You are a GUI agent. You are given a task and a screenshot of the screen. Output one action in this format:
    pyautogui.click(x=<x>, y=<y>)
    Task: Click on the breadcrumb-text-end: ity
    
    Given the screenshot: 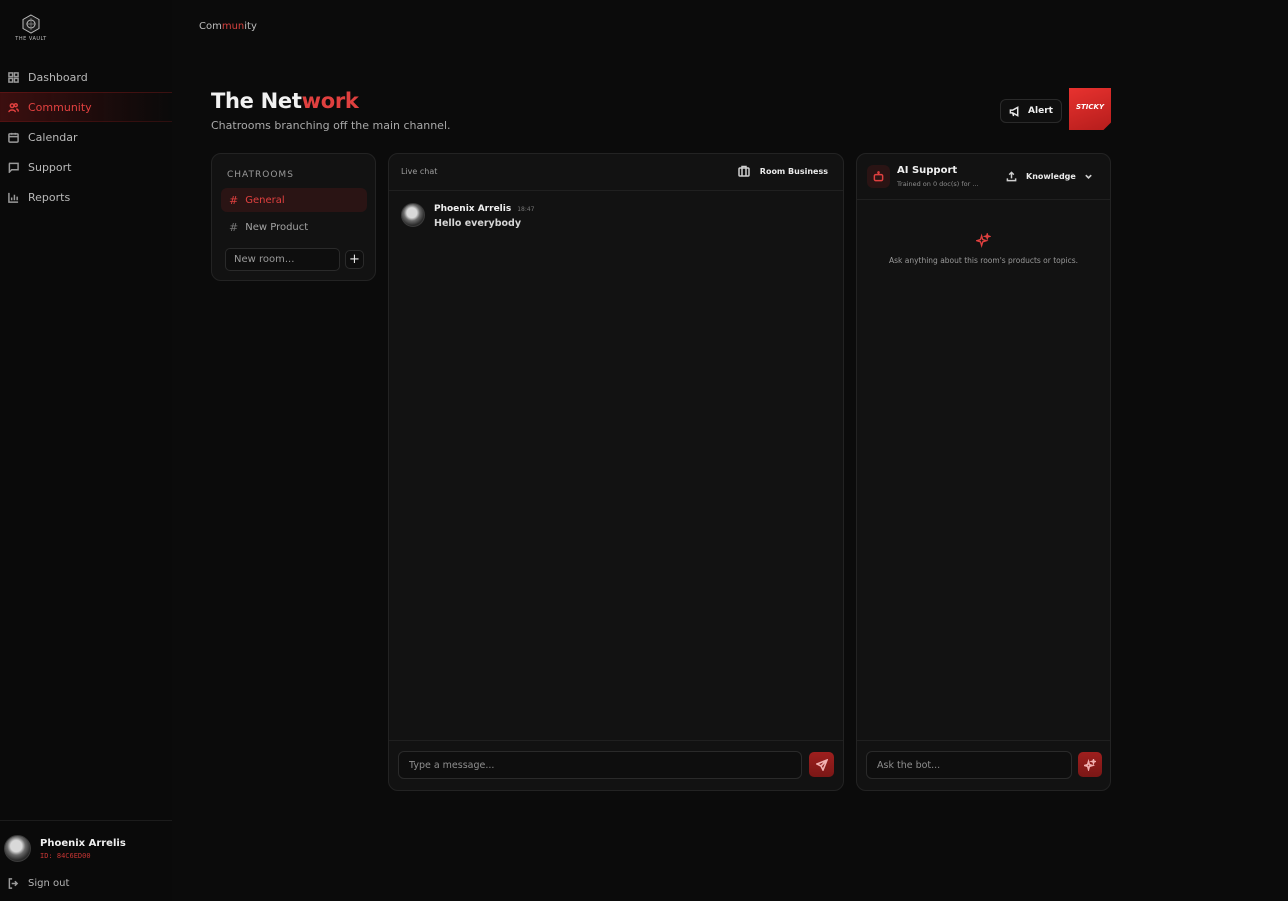 What is the action you would take?
    pyautogui.click(x=250, y=26)
    